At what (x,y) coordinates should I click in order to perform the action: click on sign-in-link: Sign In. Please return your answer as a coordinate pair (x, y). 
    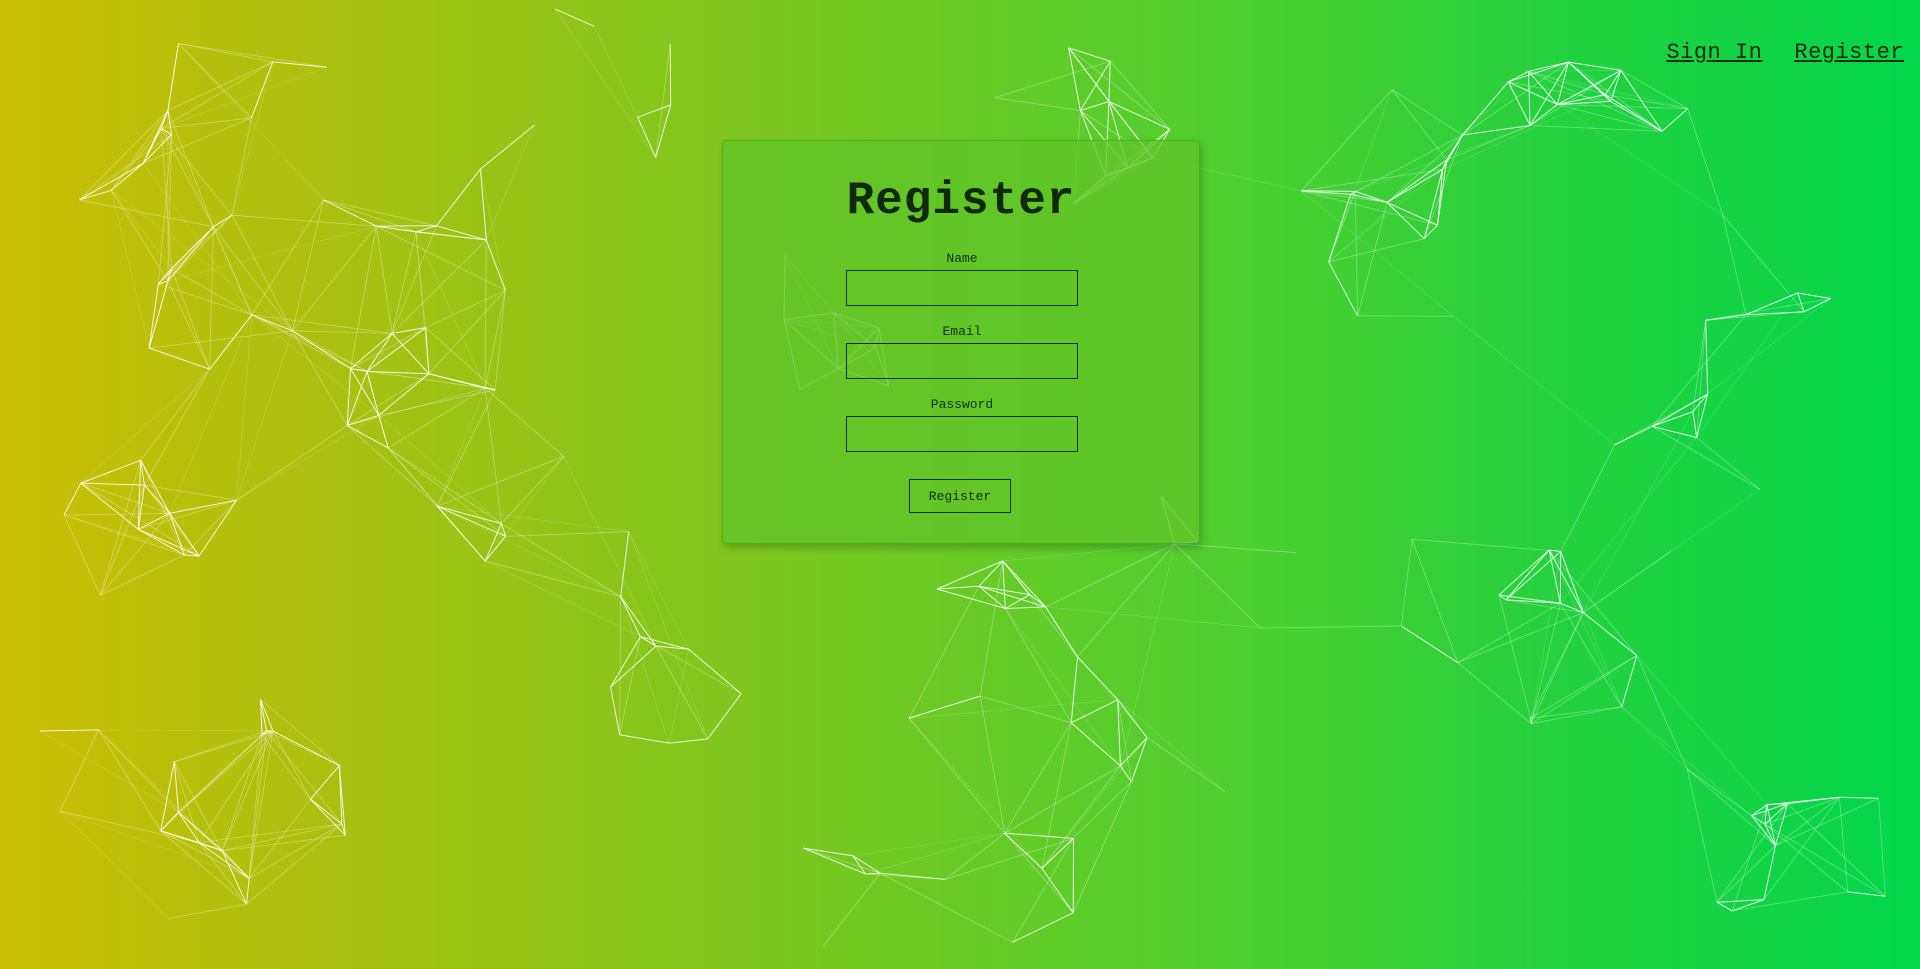
    Looking at the image, I should click on (1714, 52).